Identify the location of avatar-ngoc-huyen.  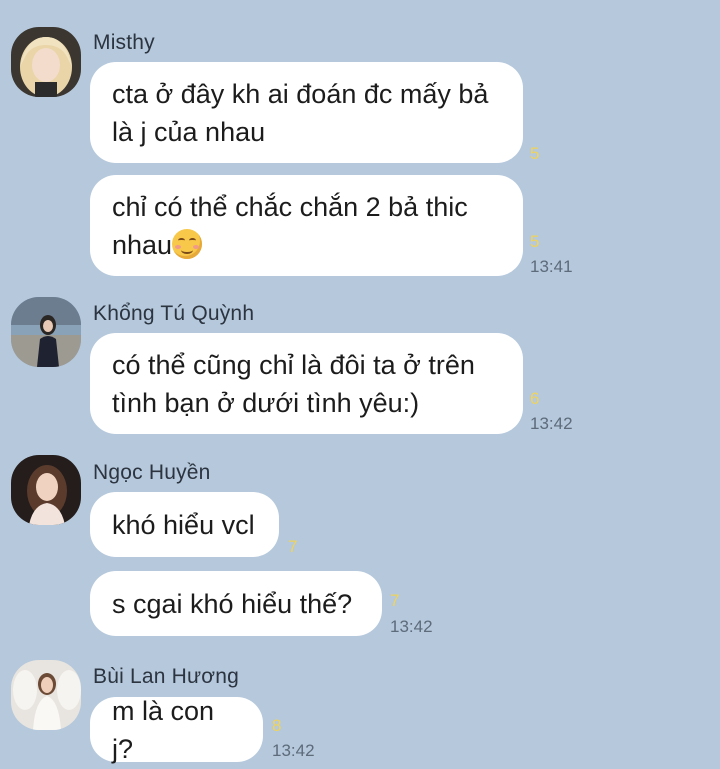
(46, 490).